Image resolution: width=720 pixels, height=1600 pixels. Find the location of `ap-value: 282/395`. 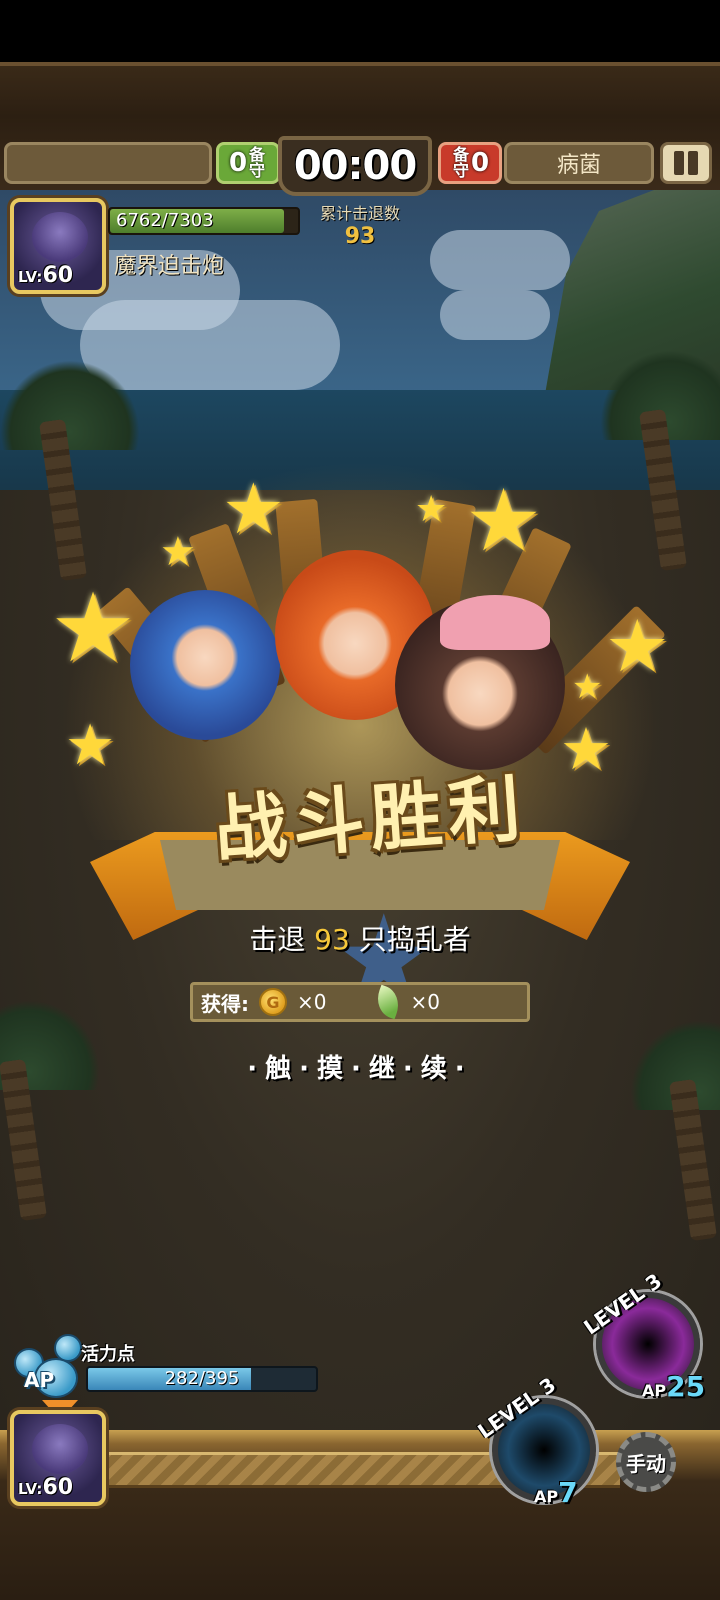

ap-value: 282/395 is located at coordinates (202, 1378).